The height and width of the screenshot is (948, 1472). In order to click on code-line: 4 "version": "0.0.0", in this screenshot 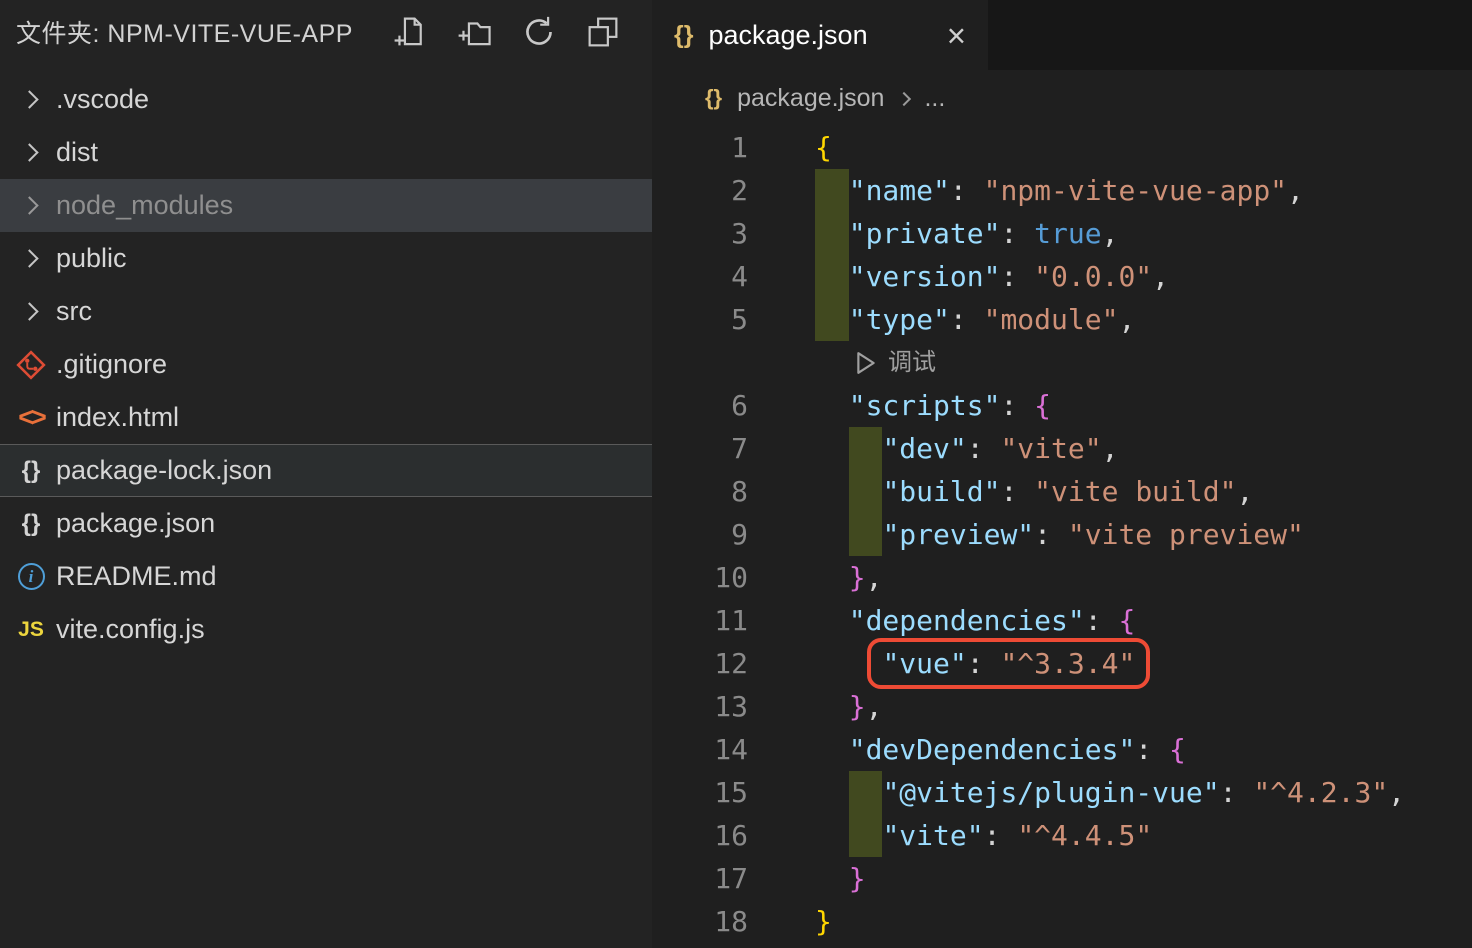, I will do `click(1062, 276)`.